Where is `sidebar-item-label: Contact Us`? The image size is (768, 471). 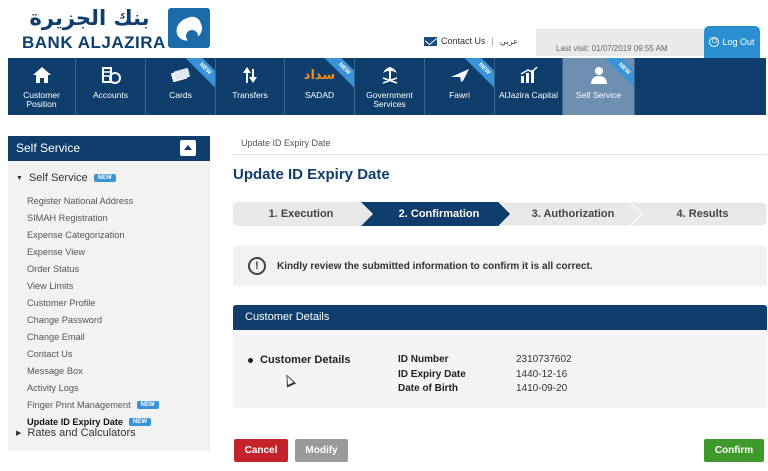
sidebar-item-label: Contact Us is located at coordinates (50, 353).